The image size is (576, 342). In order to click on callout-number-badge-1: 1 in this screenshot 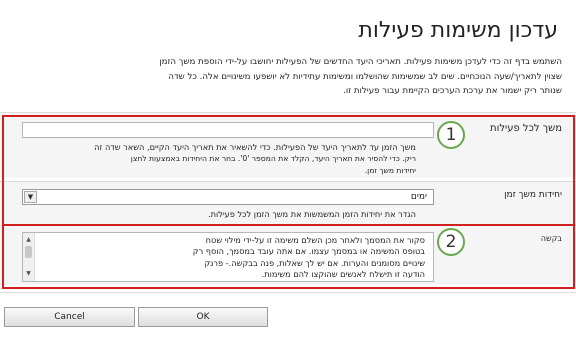, I will do `click(451, 135)`.